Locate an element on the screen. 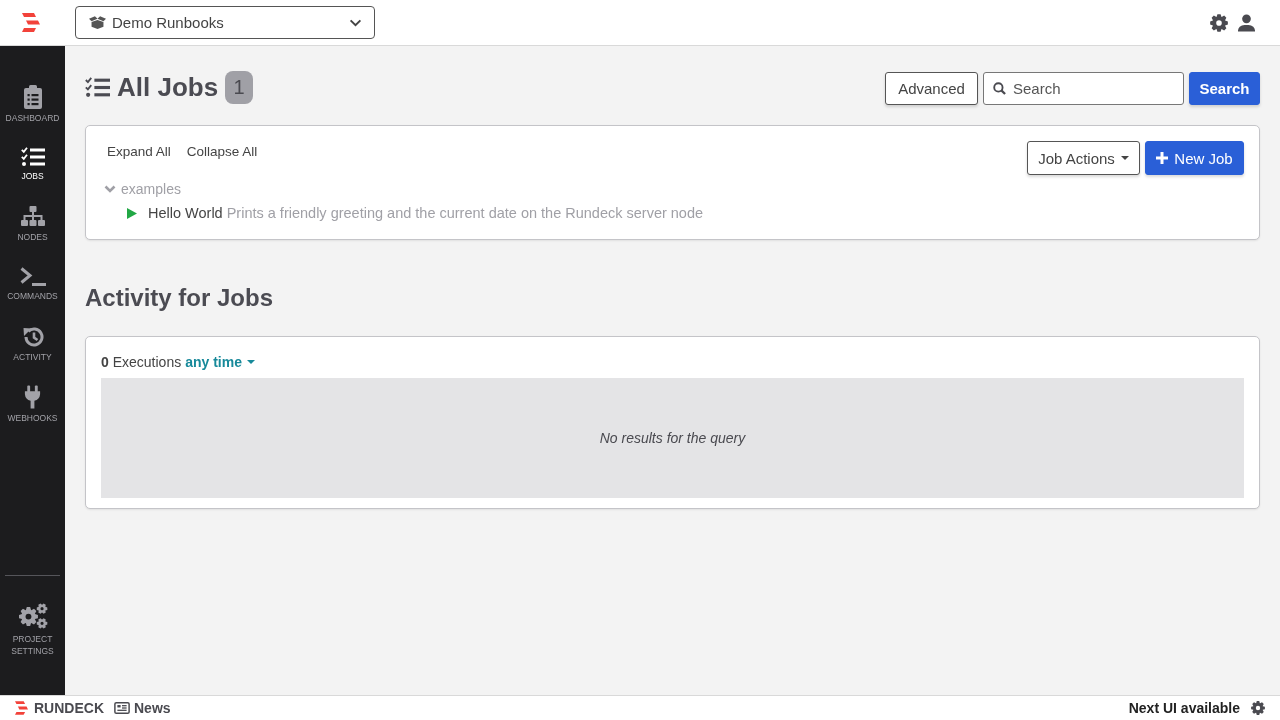 The image size is (1280, 720). next-ui-label: Next UI available is located at coordinates (1184, 708).